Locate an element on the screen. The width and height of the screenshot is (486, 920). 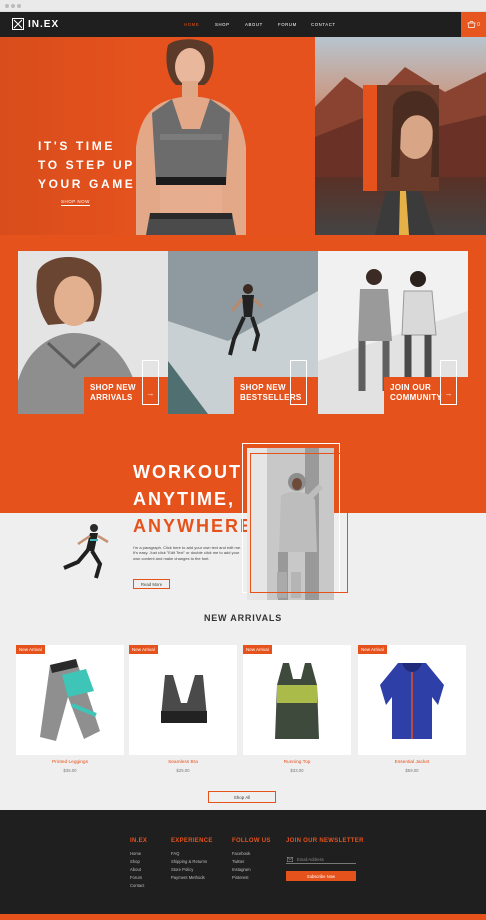
hero-title-line: YOUR GAME is located at coordinates (87, 184).